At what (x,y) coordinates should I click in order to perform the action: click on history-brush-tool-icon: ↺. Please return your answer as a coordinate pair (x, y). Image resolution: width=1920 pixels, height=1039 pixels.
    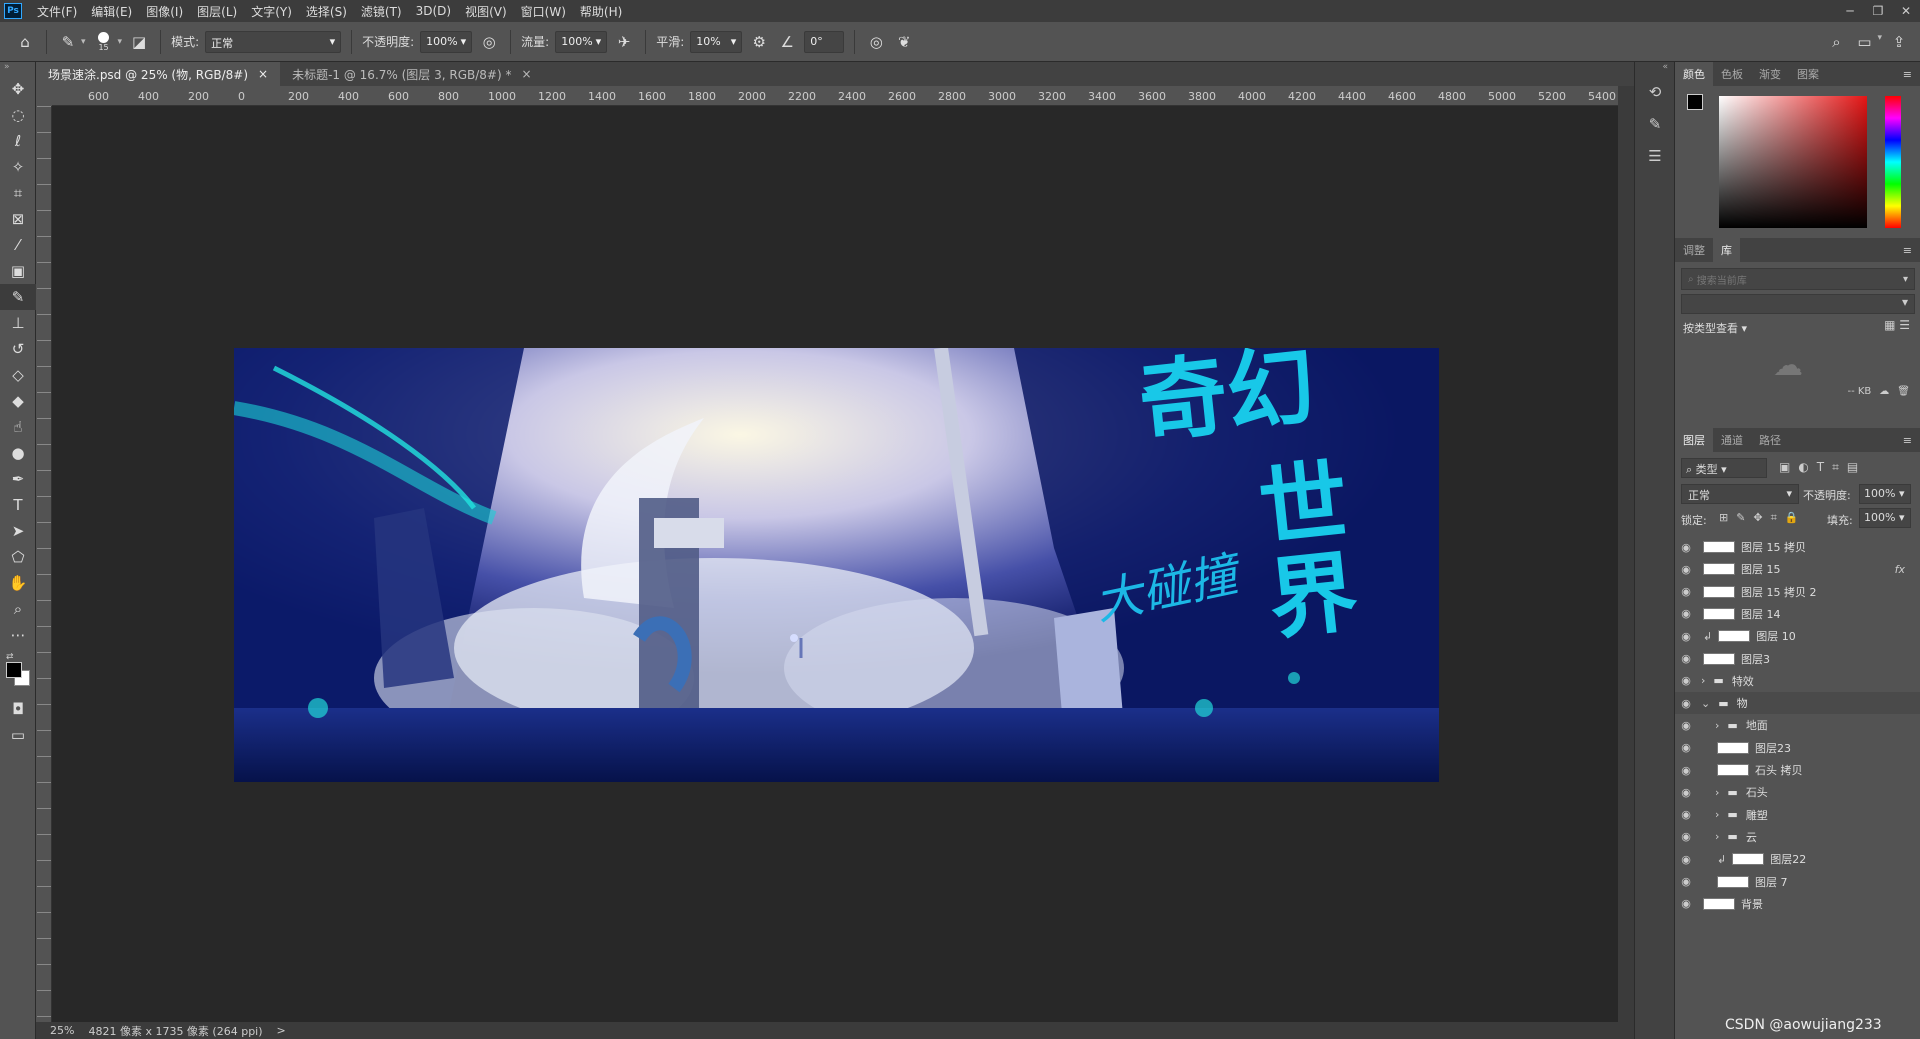
    Looking at the image, I should click on (18, 349).